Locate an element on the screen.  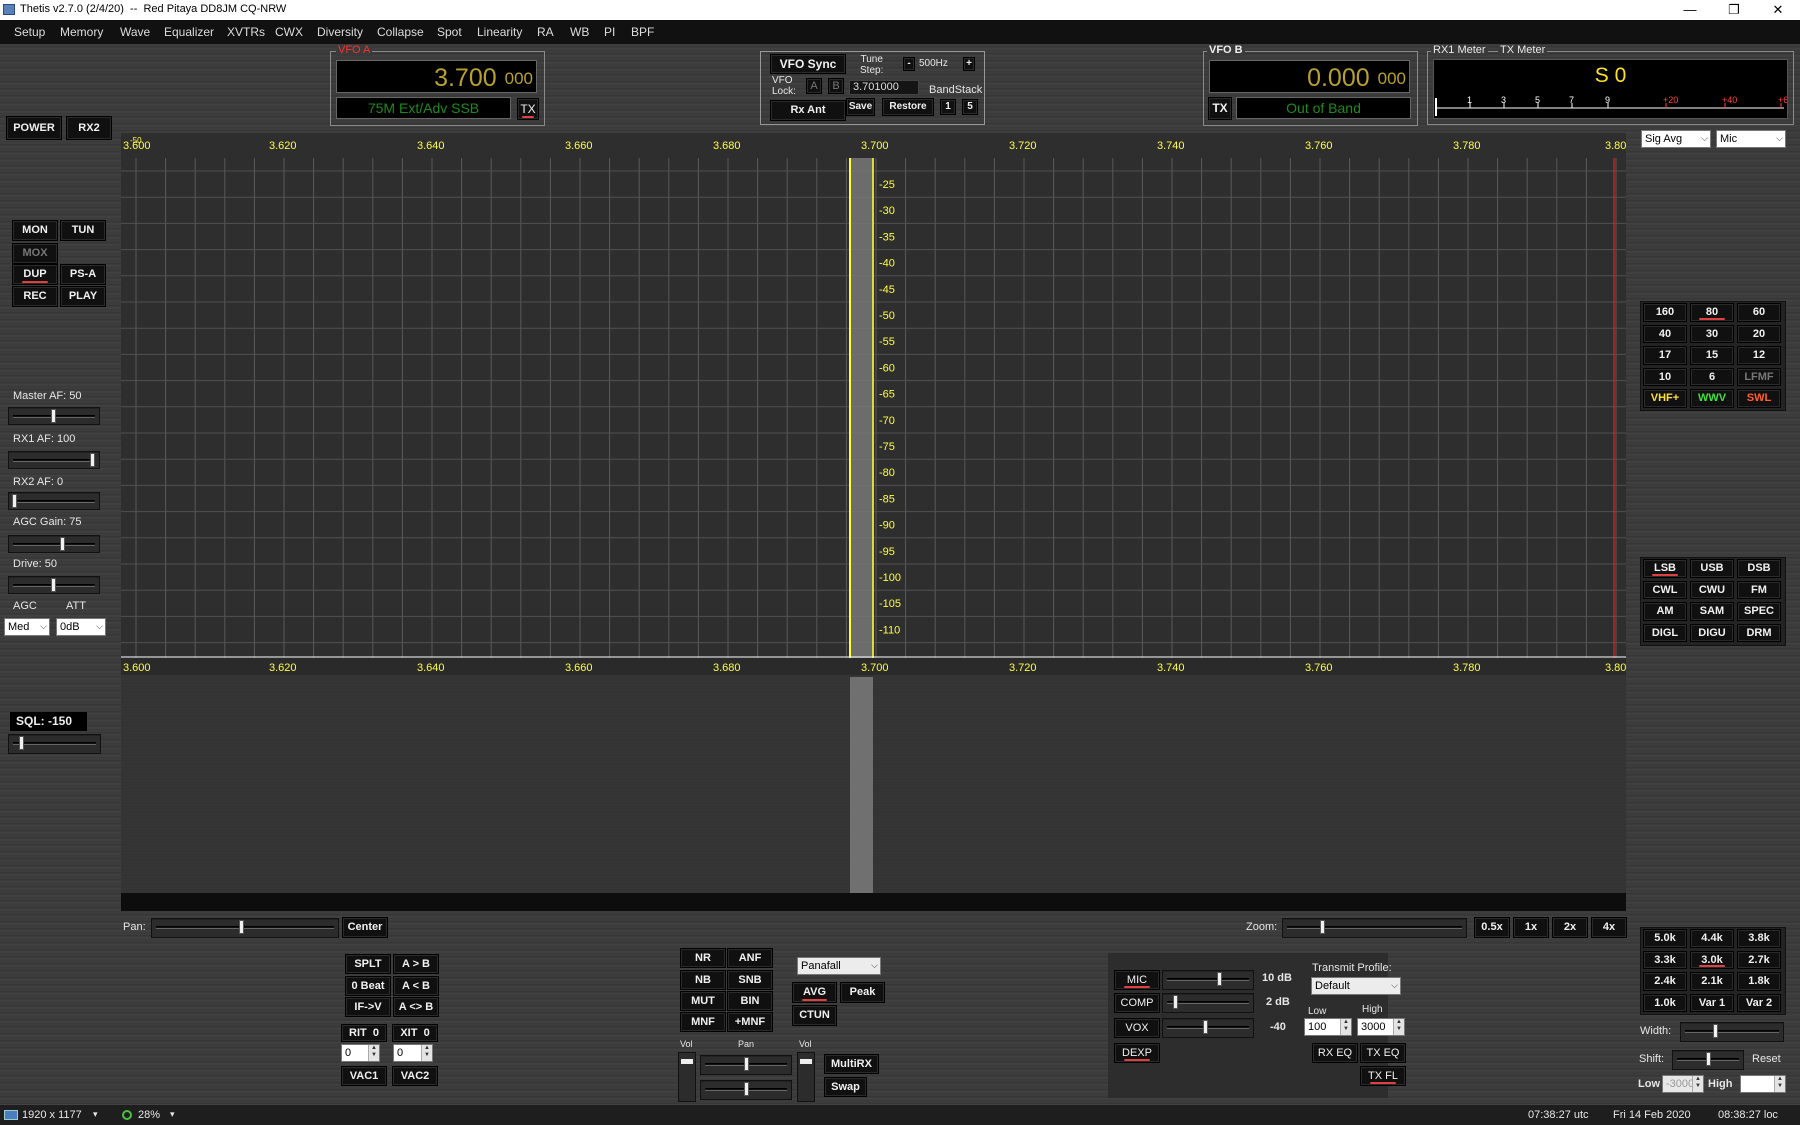
rec-button: REC is located at coordinates (35, 296).